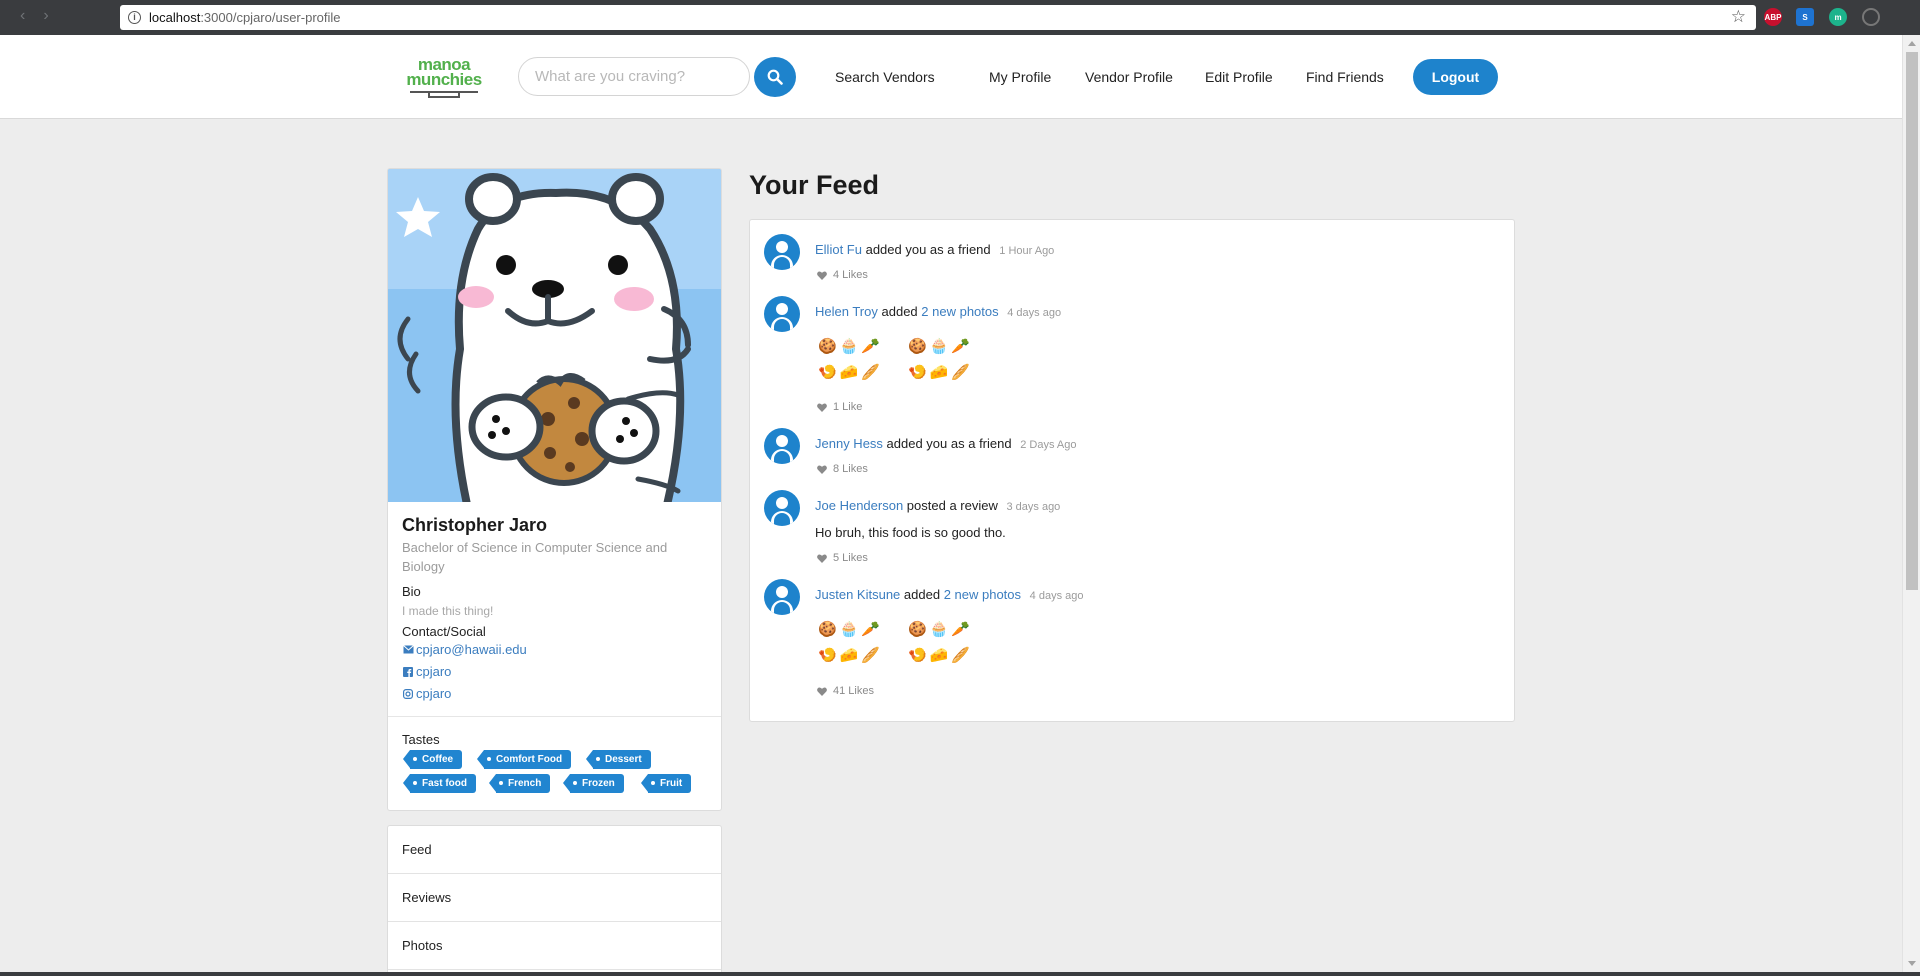 Image resolution: width=1920 pixels, height=976 pixels. What do you see at coordinates (1455, 77) in the screenshot?
I see `logout-button: Logout` at bounding box center [1455, 77].